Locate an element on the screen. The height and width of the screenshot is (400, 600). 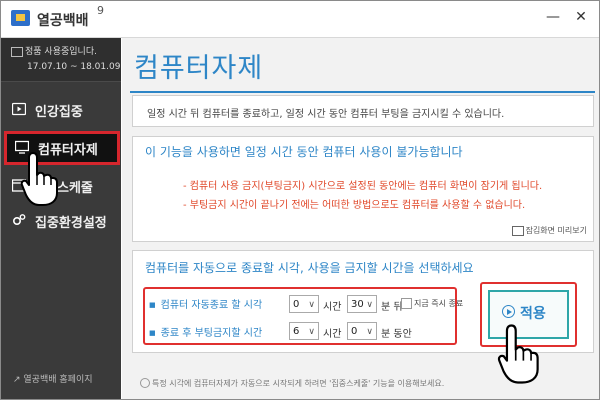
title-bar: 열공백배 9 — ✕ is located at coordinates (300, 19).